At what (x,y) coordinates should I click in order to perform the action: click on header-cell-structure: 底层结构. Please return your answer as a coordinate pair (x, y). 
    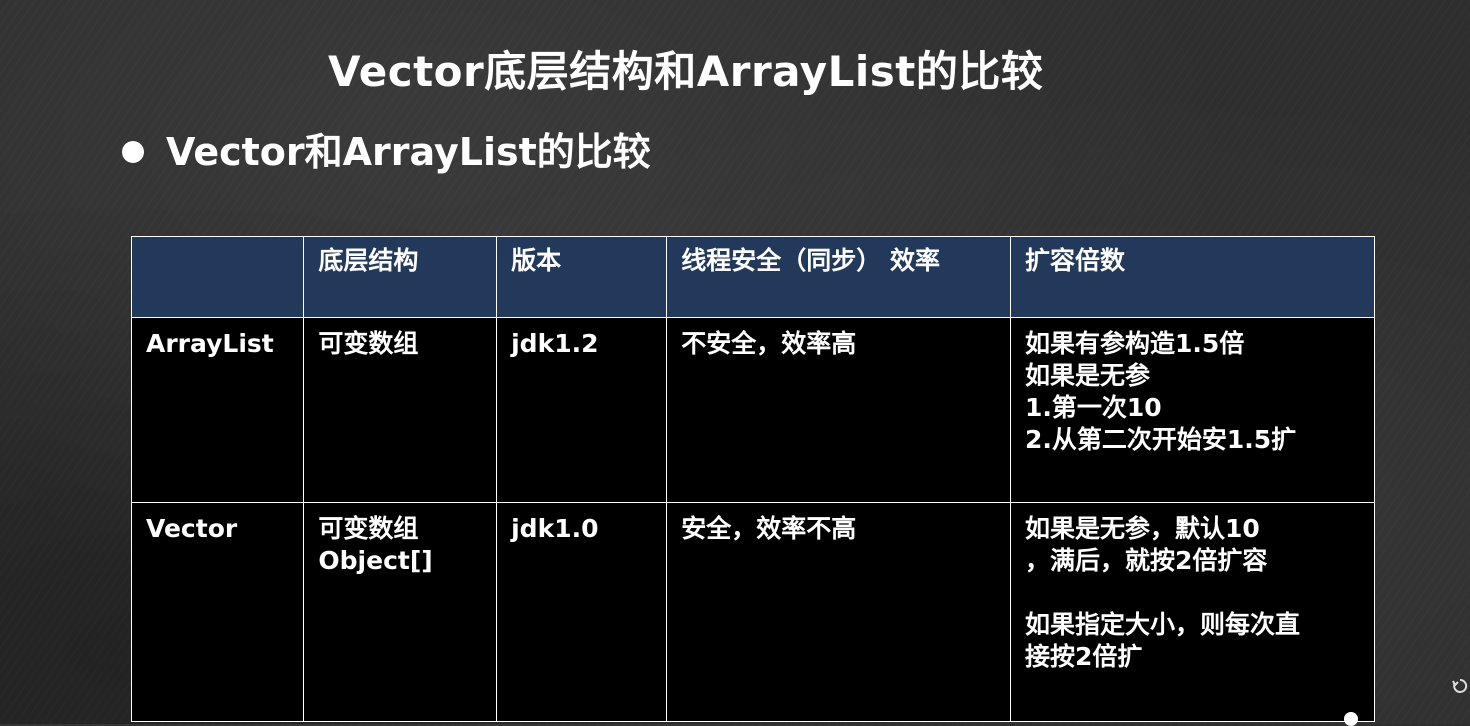
    Looking at the image, I should click on (400, 277).